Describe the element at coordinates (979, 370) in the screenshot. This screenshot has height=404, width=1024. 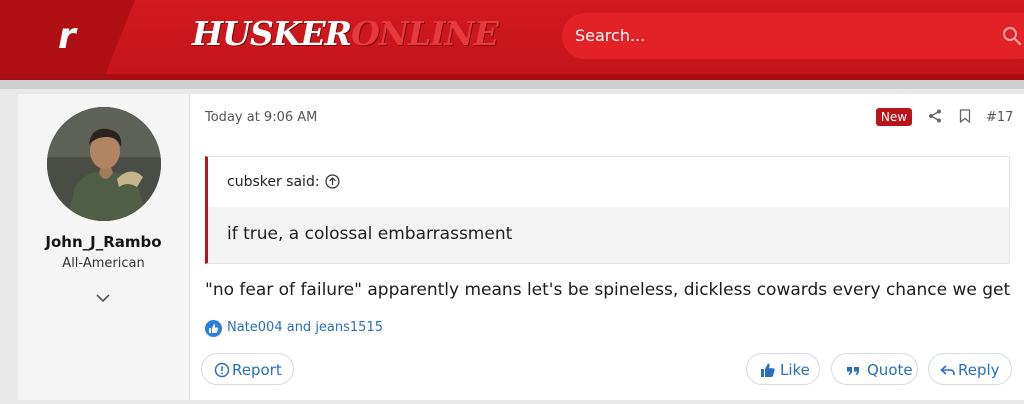
I see `reply-label: Reply` at that location.